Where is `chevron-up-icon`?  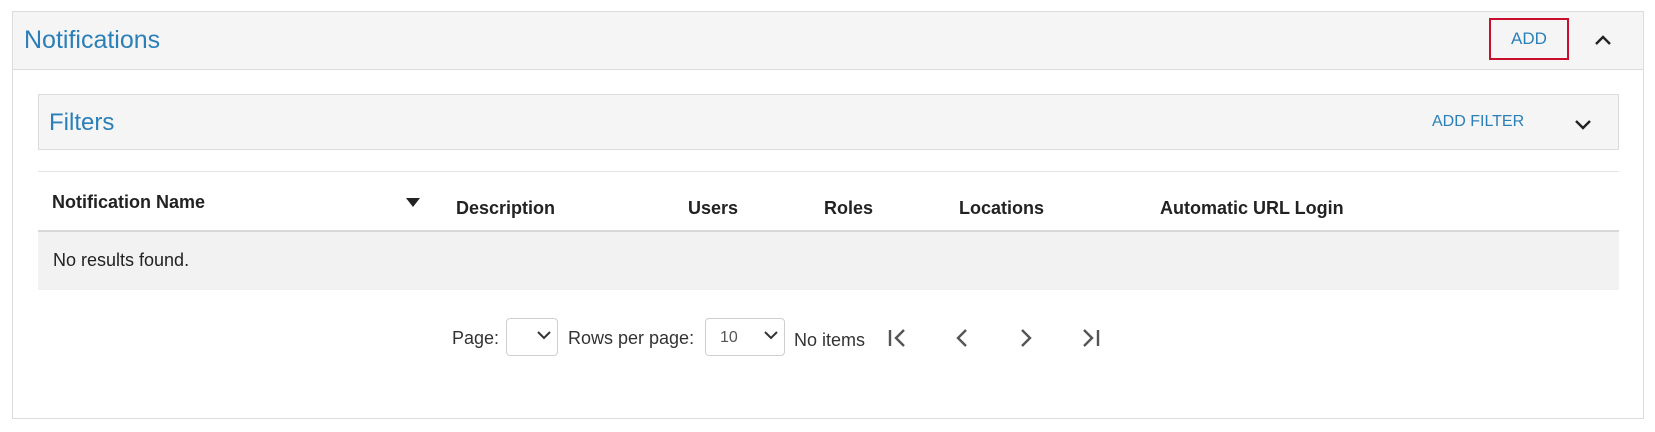 chevron-up-icon is located at coordinates (1603, 40).